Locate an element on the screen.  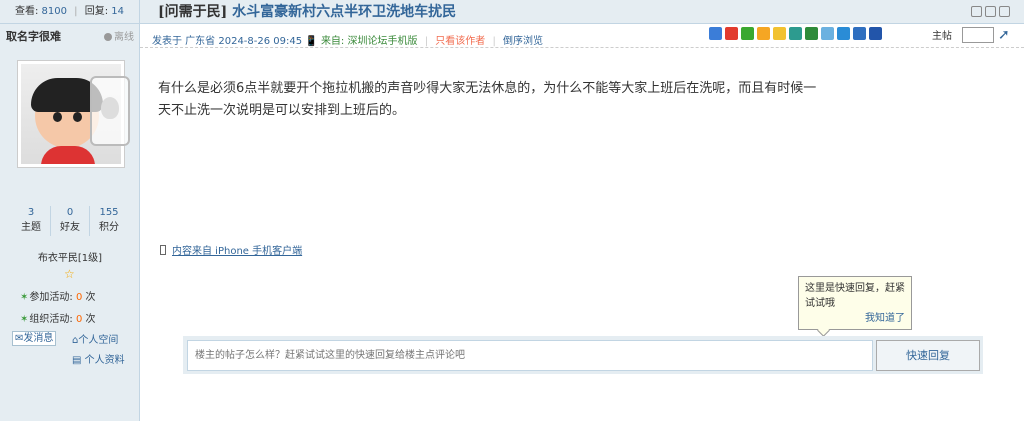
views-count: 8100 is located at coordinates (54, 11).